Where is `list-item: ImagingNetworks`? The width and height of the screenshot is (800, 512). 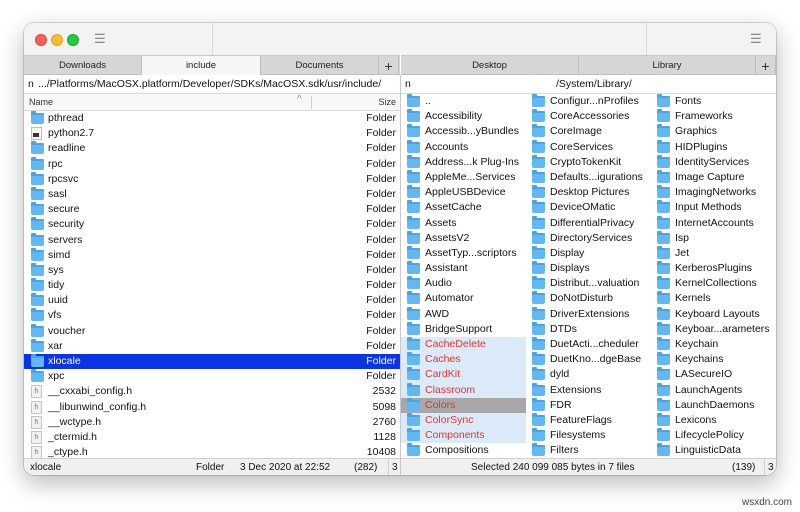 list-item: ImagingNetworks is located at coordinates (713, 192).